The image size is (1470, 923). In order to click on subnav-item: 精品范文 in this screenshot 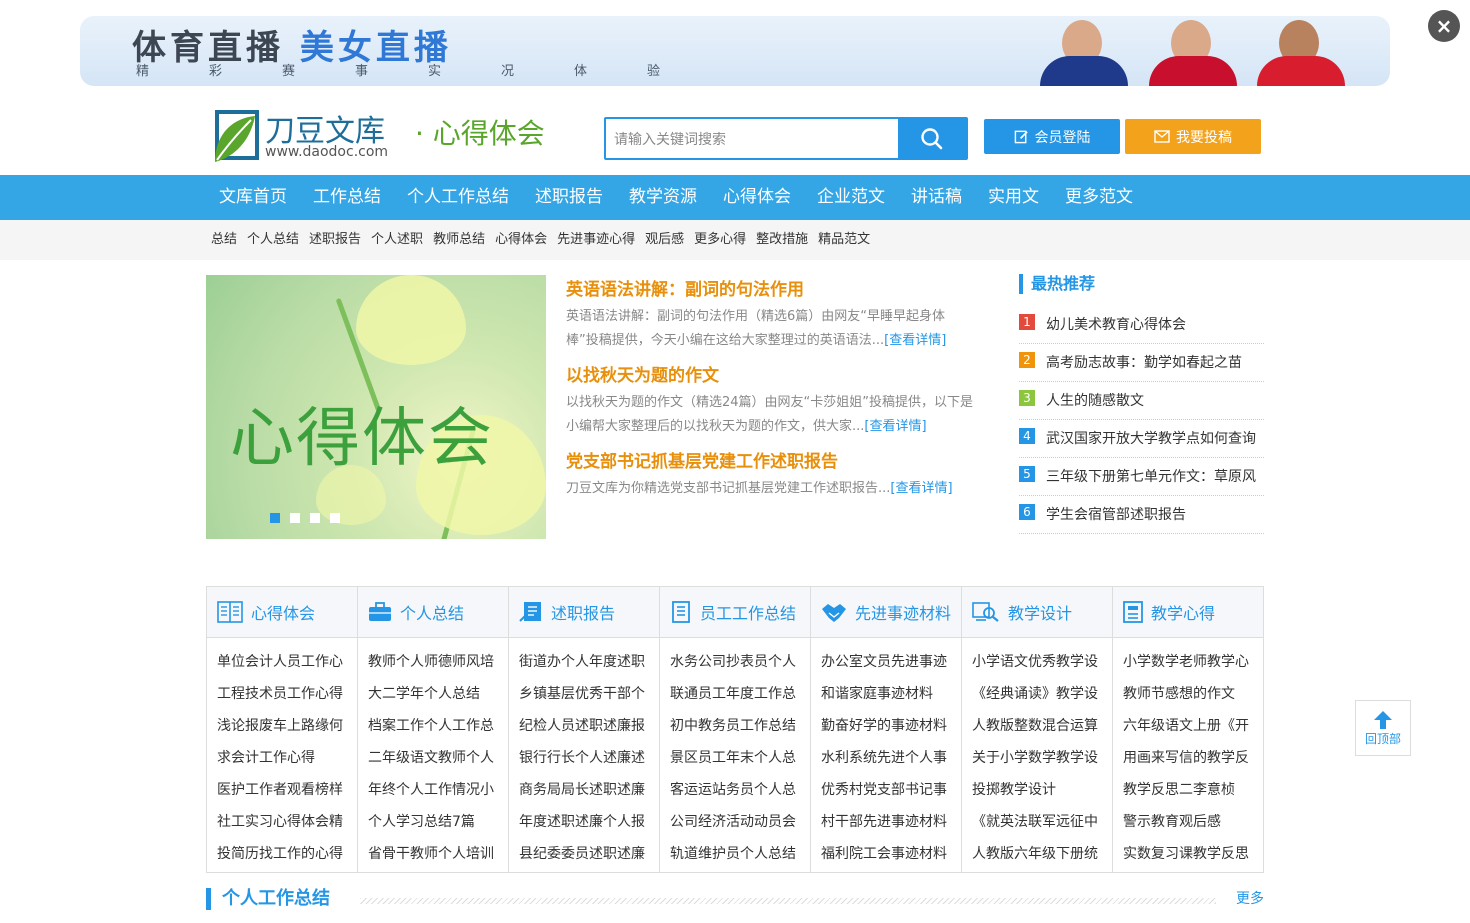, I will do `click(844, 240)`.